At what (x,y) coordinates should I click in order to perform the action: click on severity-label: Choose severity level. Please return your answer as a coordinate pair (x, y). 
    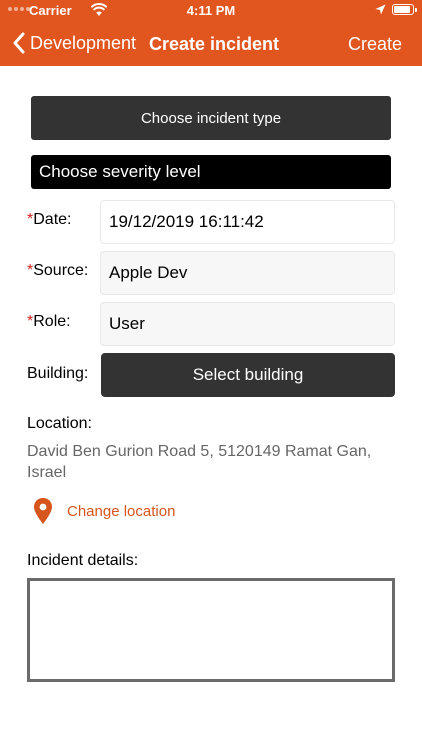
    Looking at the image, I should click on (120, 171).